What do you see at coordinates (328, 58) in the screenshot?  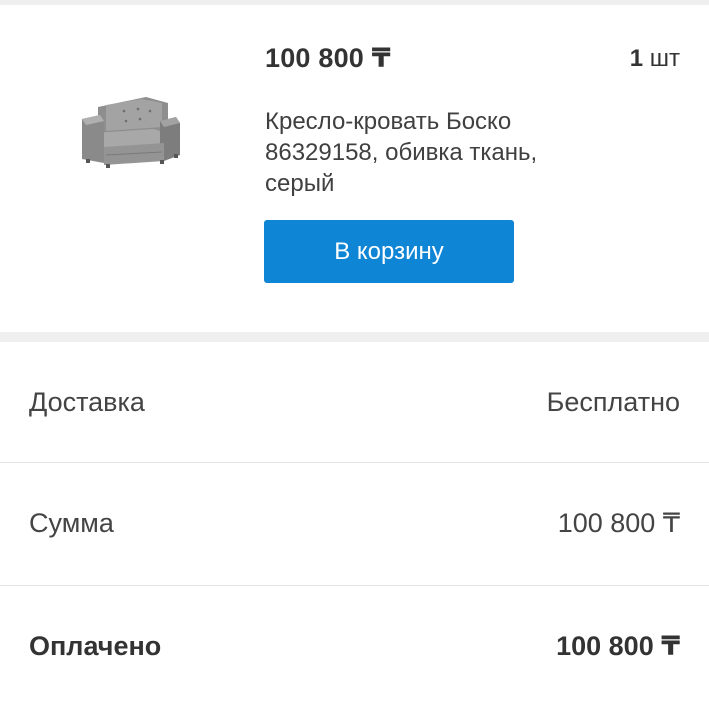 I see `product-price: 100 800 ₸` at bounding box center [328, 58].